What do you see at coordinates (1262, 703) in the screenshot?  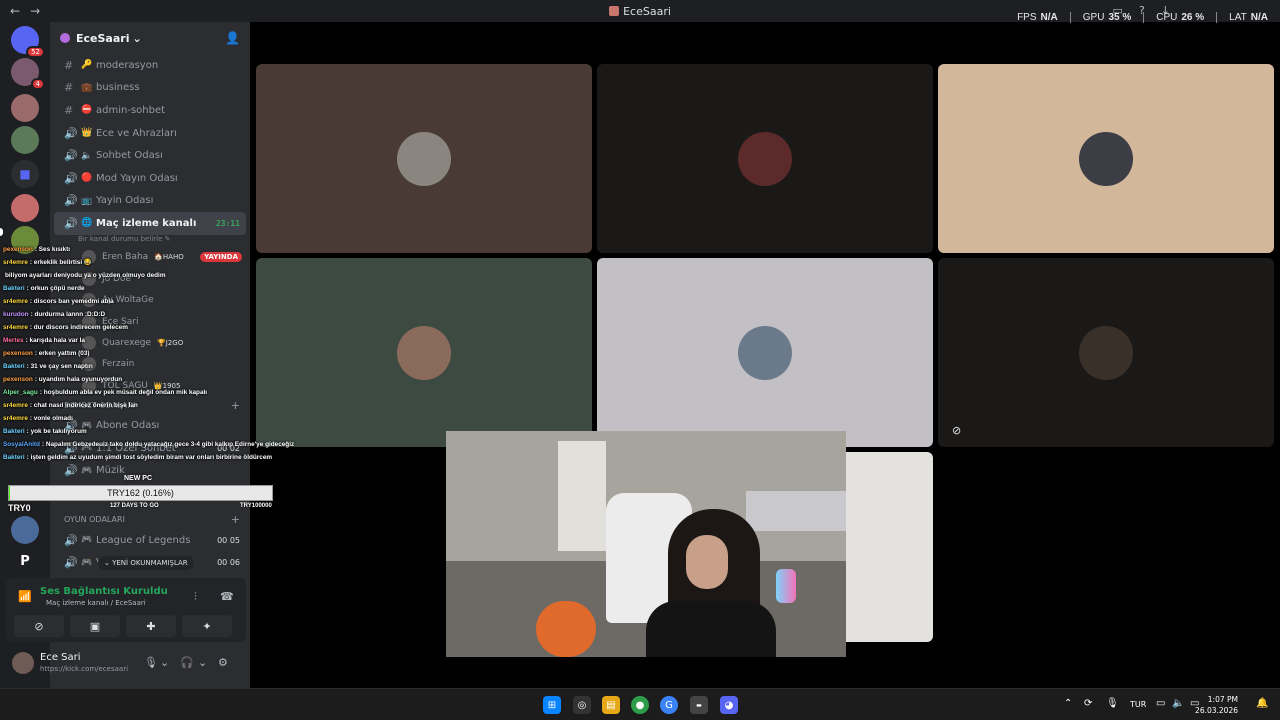 I see `notification-icon: 🔔` at bounding box center [1262, 703].